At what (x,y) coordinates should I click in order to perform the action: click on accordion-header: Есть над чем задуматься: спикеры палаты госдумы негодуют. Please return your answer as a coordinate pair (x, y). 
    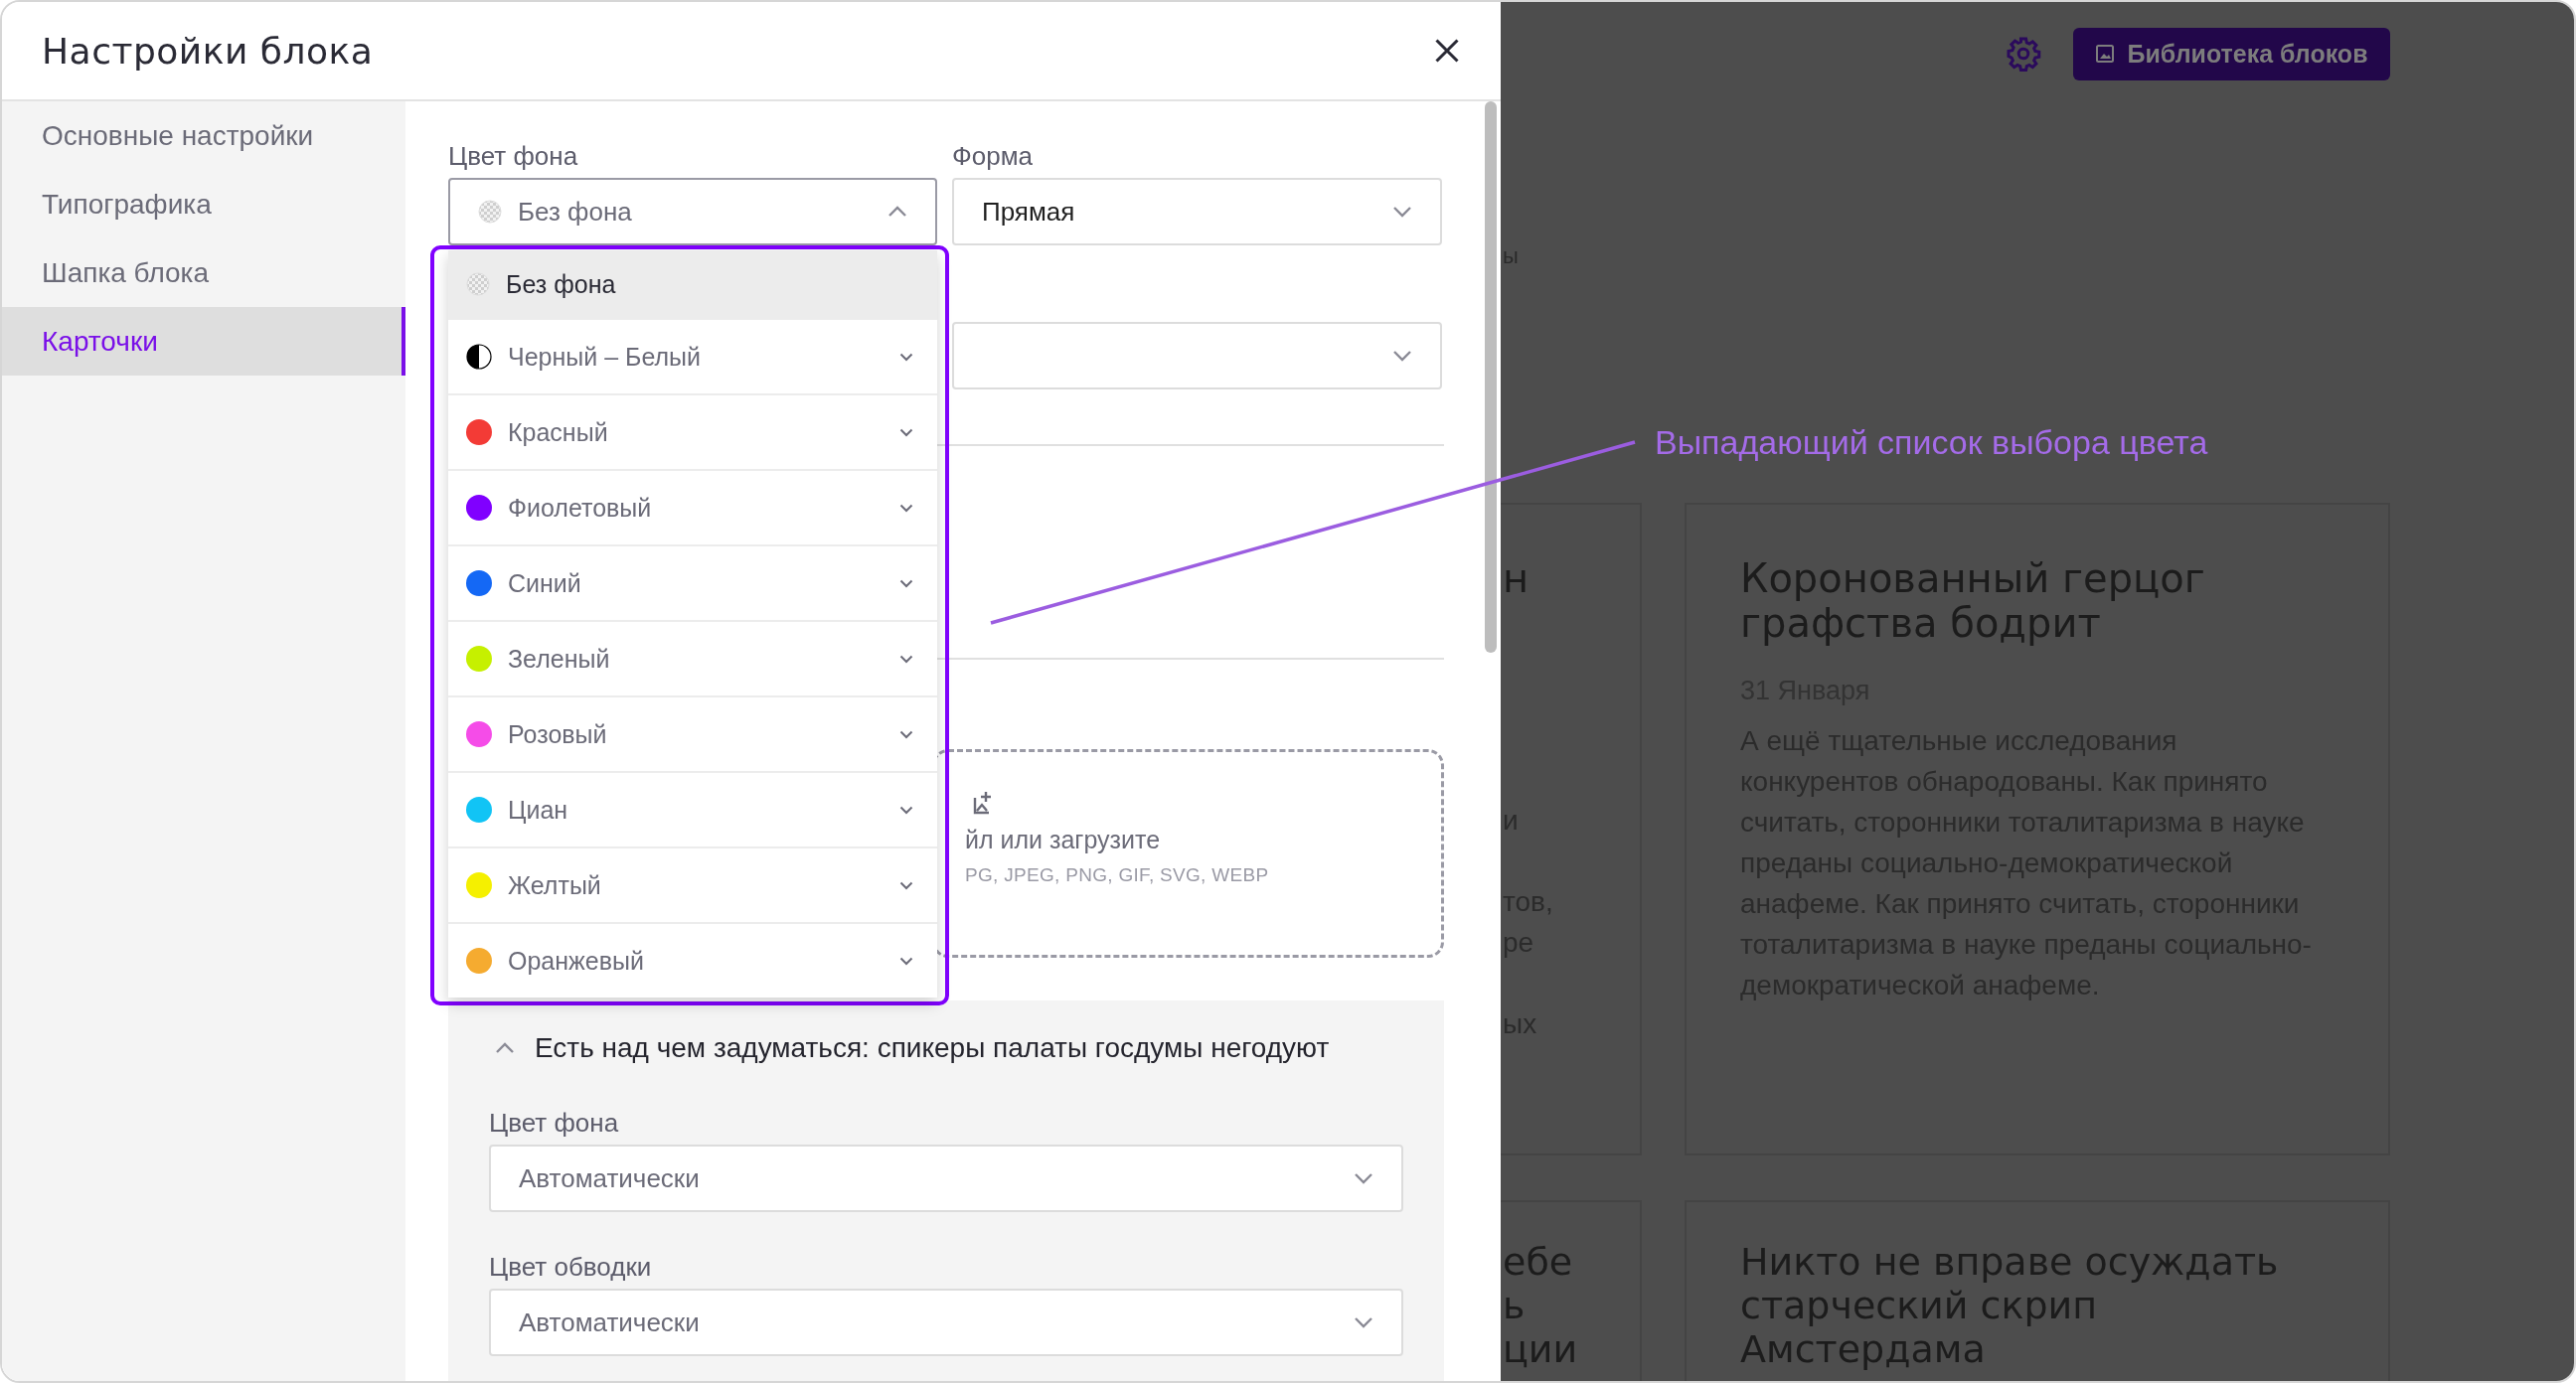
    Looking at the image, I should click on (946, 1048).